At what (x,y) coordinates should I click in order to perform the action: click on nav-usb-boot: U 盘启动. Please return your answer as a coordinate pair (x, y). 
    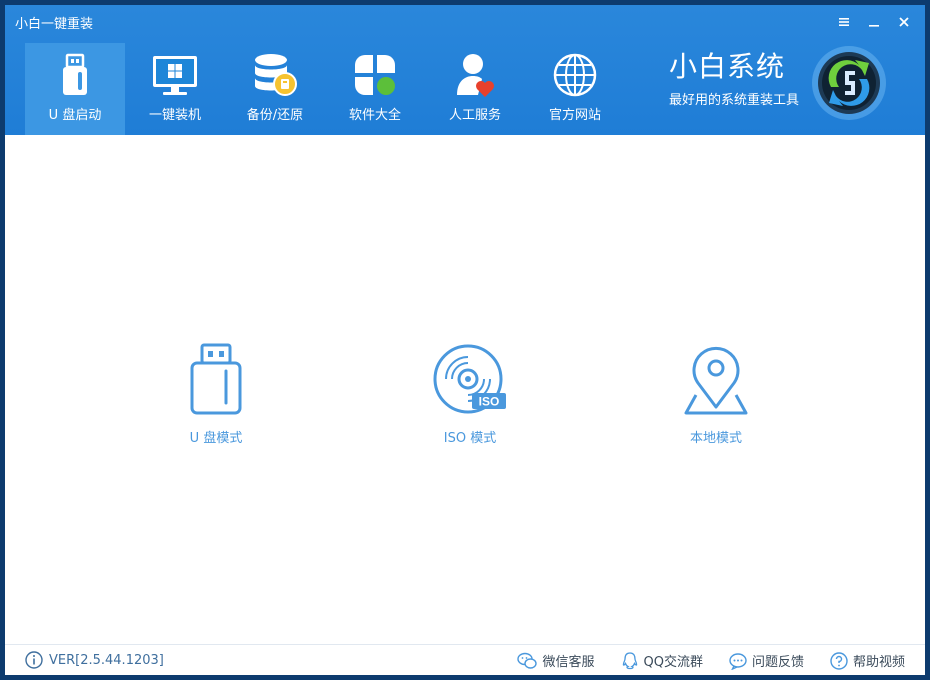
    Looking at the image, I should click on (75, 89).